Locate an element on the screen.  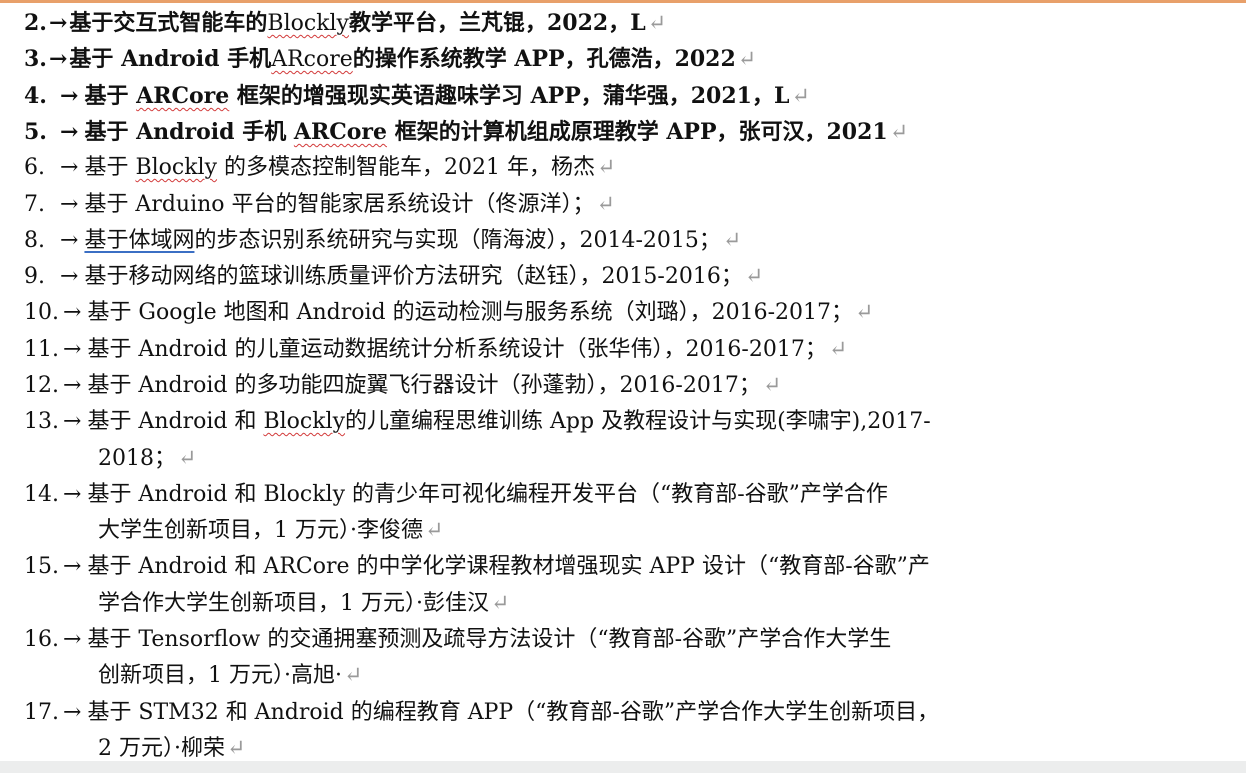
item-number: 6. is located at coordinates (34, 167).